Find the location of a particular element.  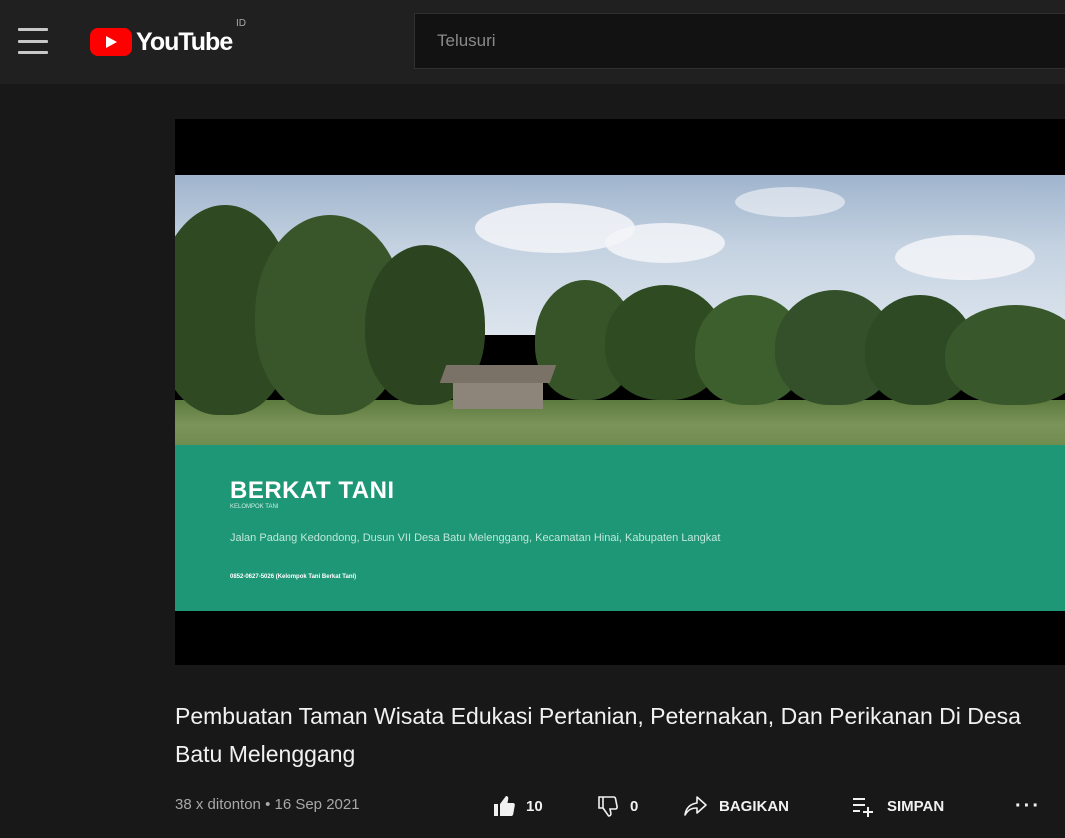

more-actions-button: ··· is located at coordinates (1028, 806).